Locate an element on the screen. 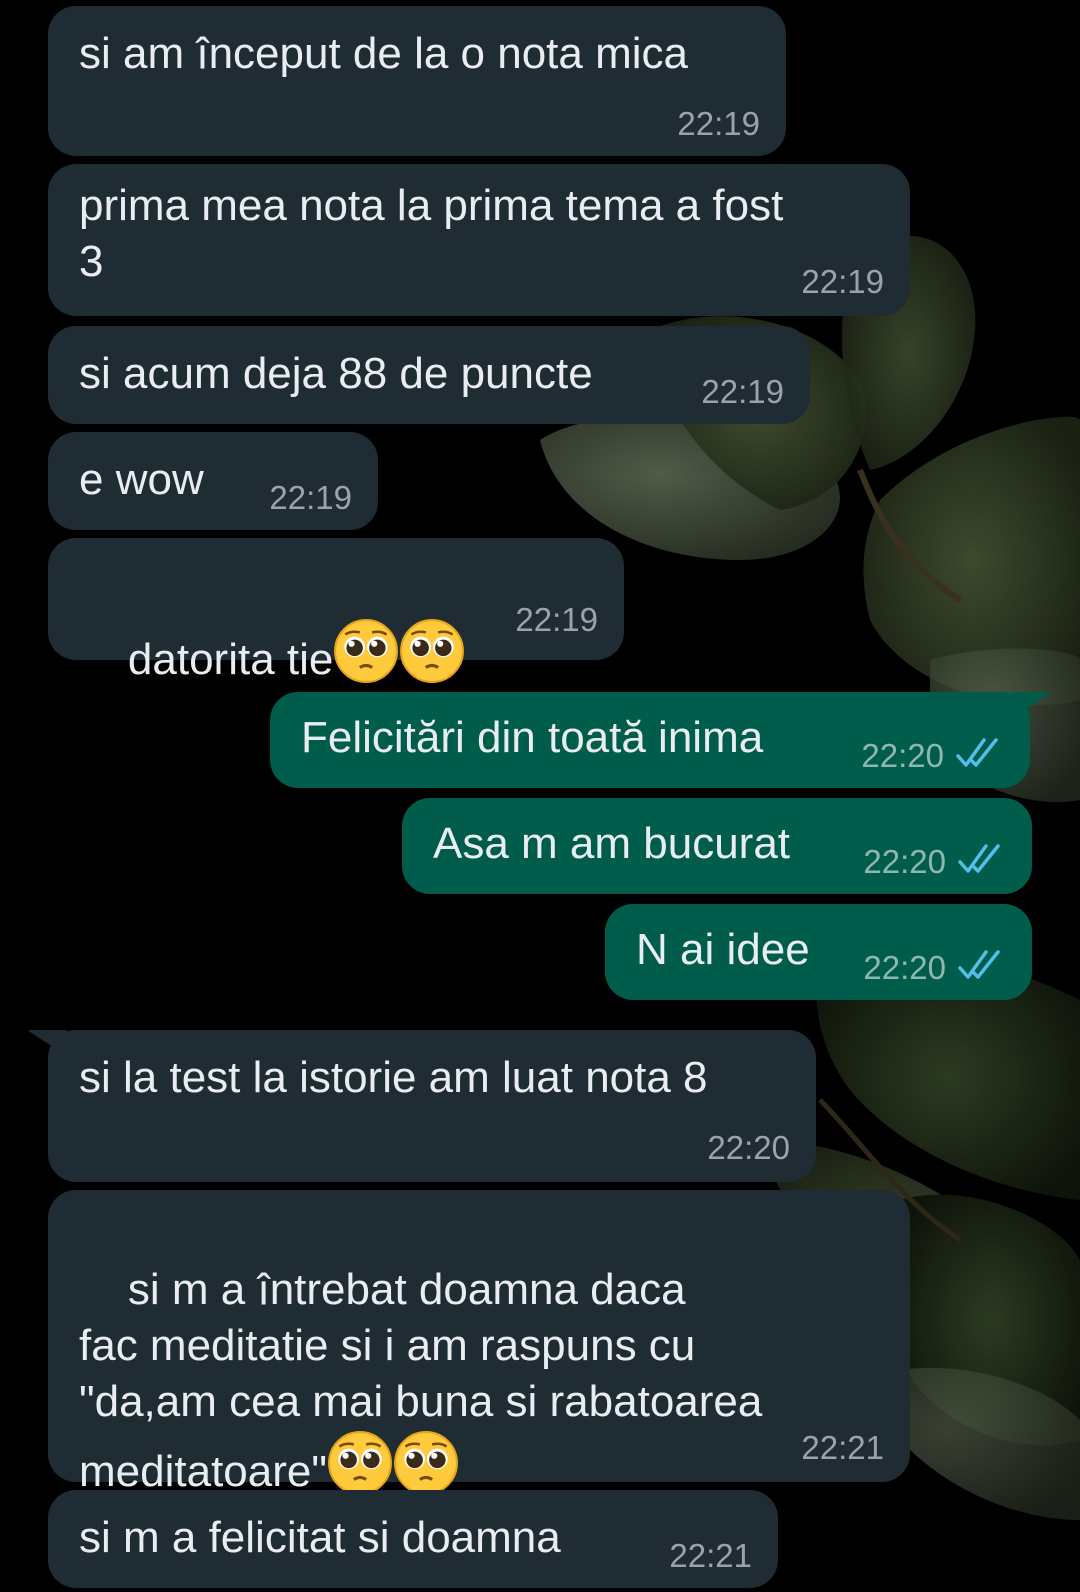 This screenshot has height=1592, width=1080. message-text: N ai idee is located at coordinates (723, 949).